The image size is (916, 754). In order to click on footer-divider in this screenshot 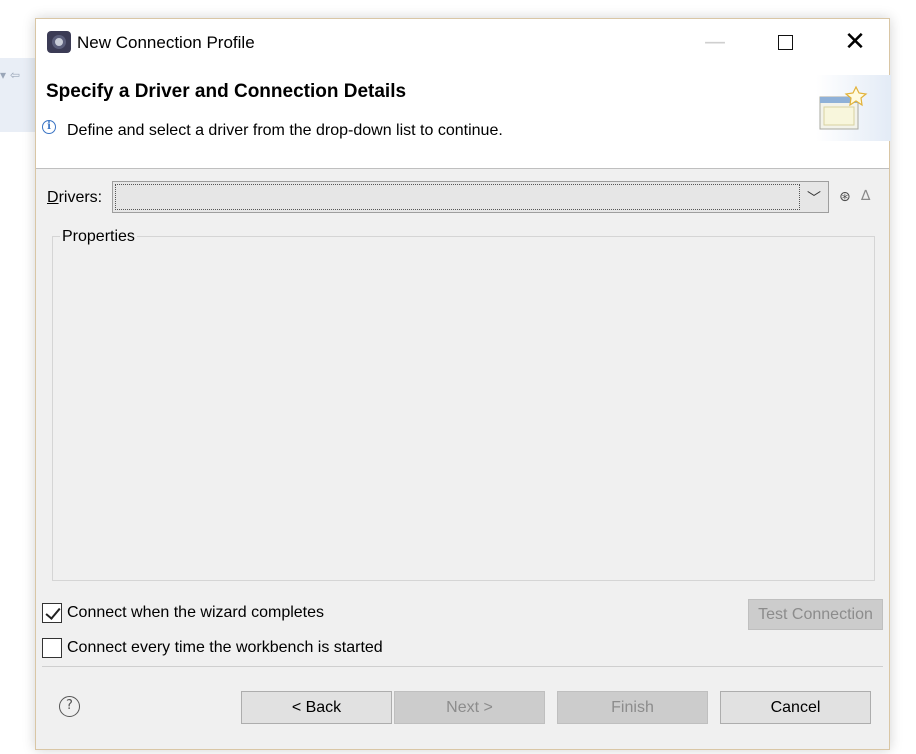, I will do `click(462, 666)`.